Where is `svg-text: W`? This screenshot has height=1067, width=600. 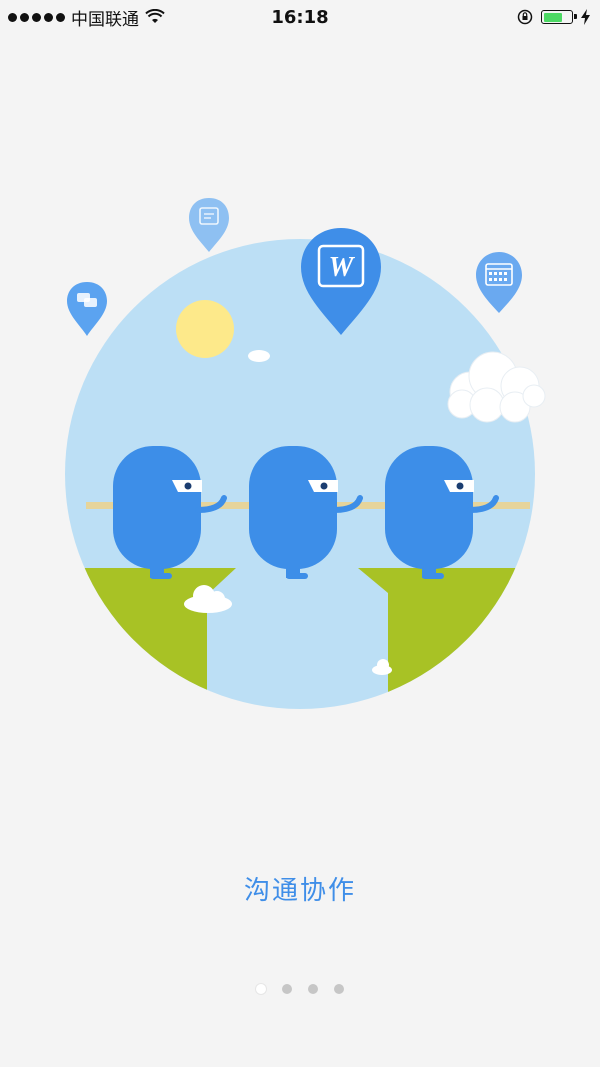
svg-text: W is located at coordinates (342, 267).